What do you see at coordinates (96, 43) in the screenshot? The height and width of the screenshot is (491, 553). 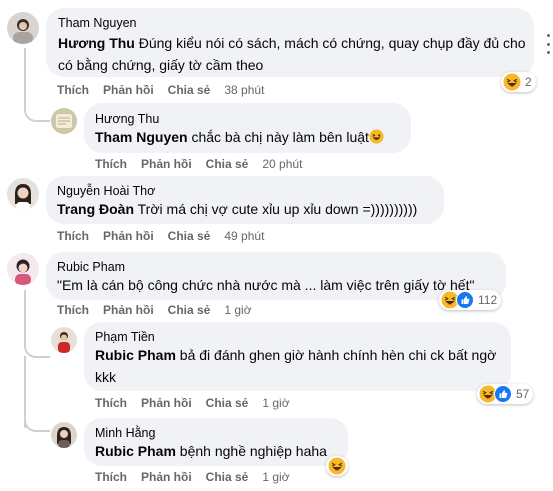 I see `mention-link: Hương Thu` at bounding box center [96, 43].